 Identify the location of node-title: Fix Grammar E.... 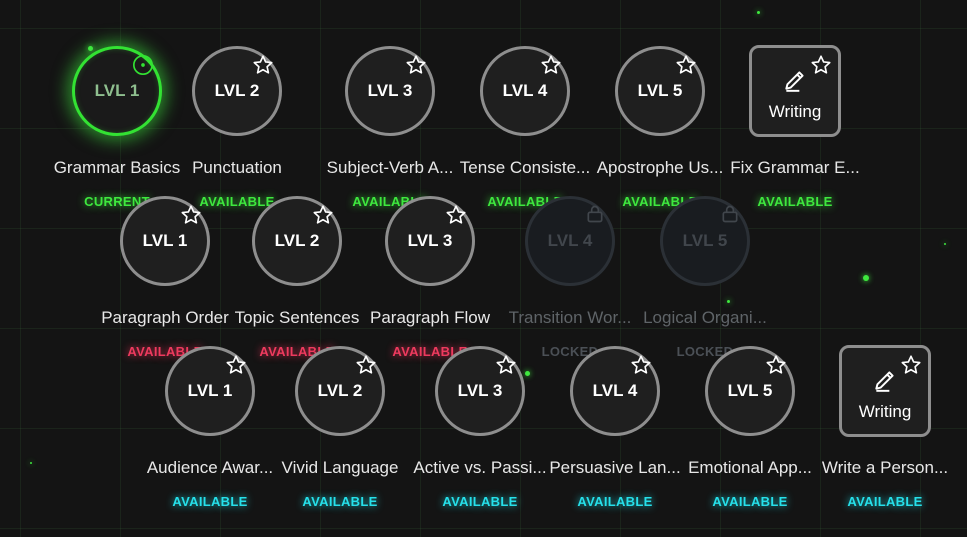
(795, 167).